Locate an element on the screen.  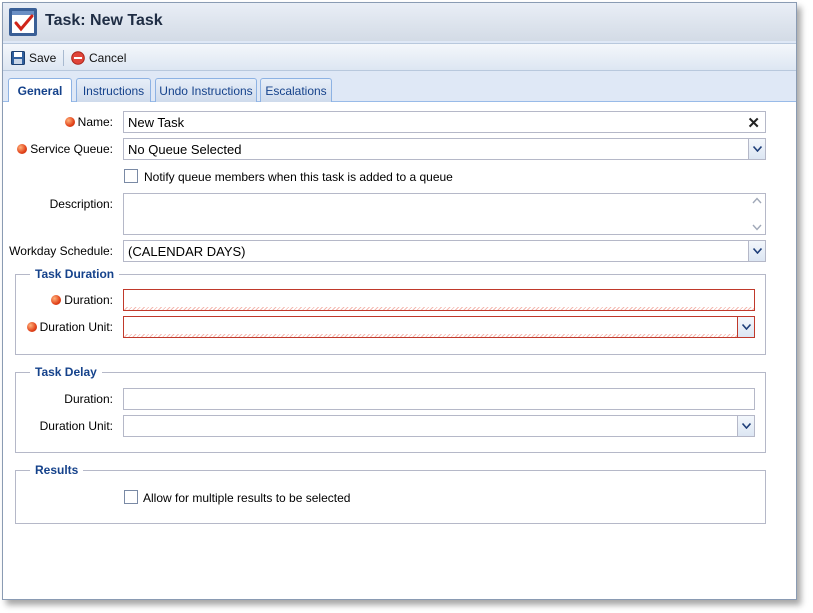
task-duration-fieldset: Task Duration is located at coordinates (390, 311).